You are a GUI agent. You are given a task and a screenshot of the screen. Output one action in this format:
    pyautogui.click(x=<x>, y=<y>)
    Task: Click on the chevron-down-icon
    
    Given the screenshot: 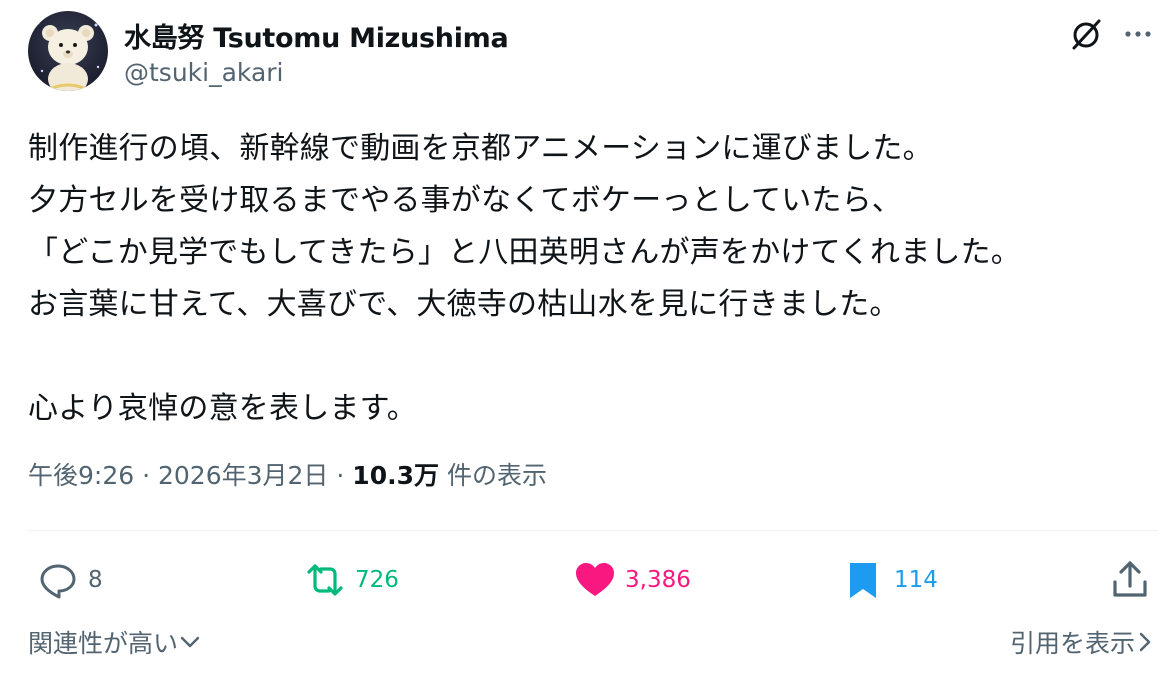 What is the action you would take?
    pyautogui.click(x=190, y=642)
    